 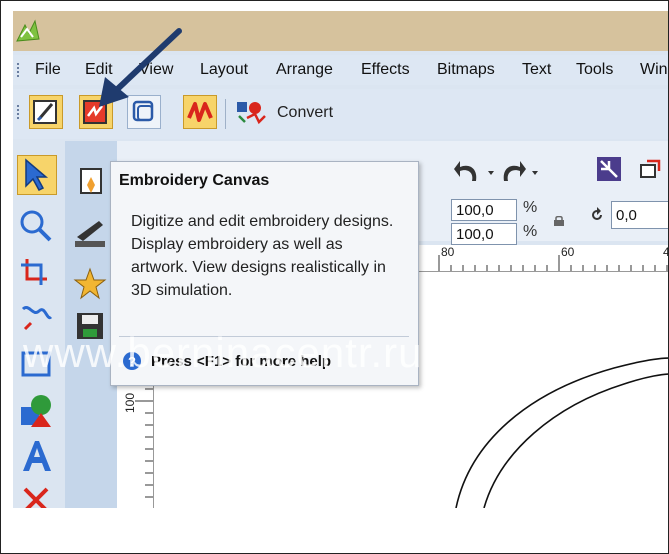 What do you see at coordinates (530, 231) in the screenshot?
I see `scale-y-unit: %` at bounding box center [530, 231].